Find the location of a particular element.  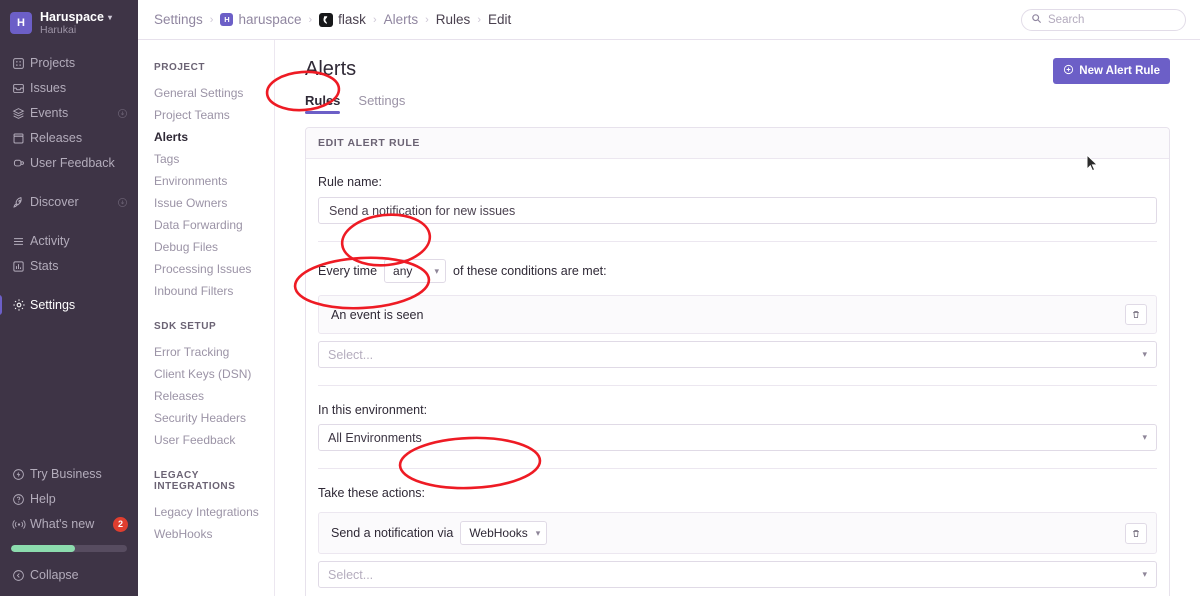

breadcrumb-edit: Edit is located at coordinates (499, 19).